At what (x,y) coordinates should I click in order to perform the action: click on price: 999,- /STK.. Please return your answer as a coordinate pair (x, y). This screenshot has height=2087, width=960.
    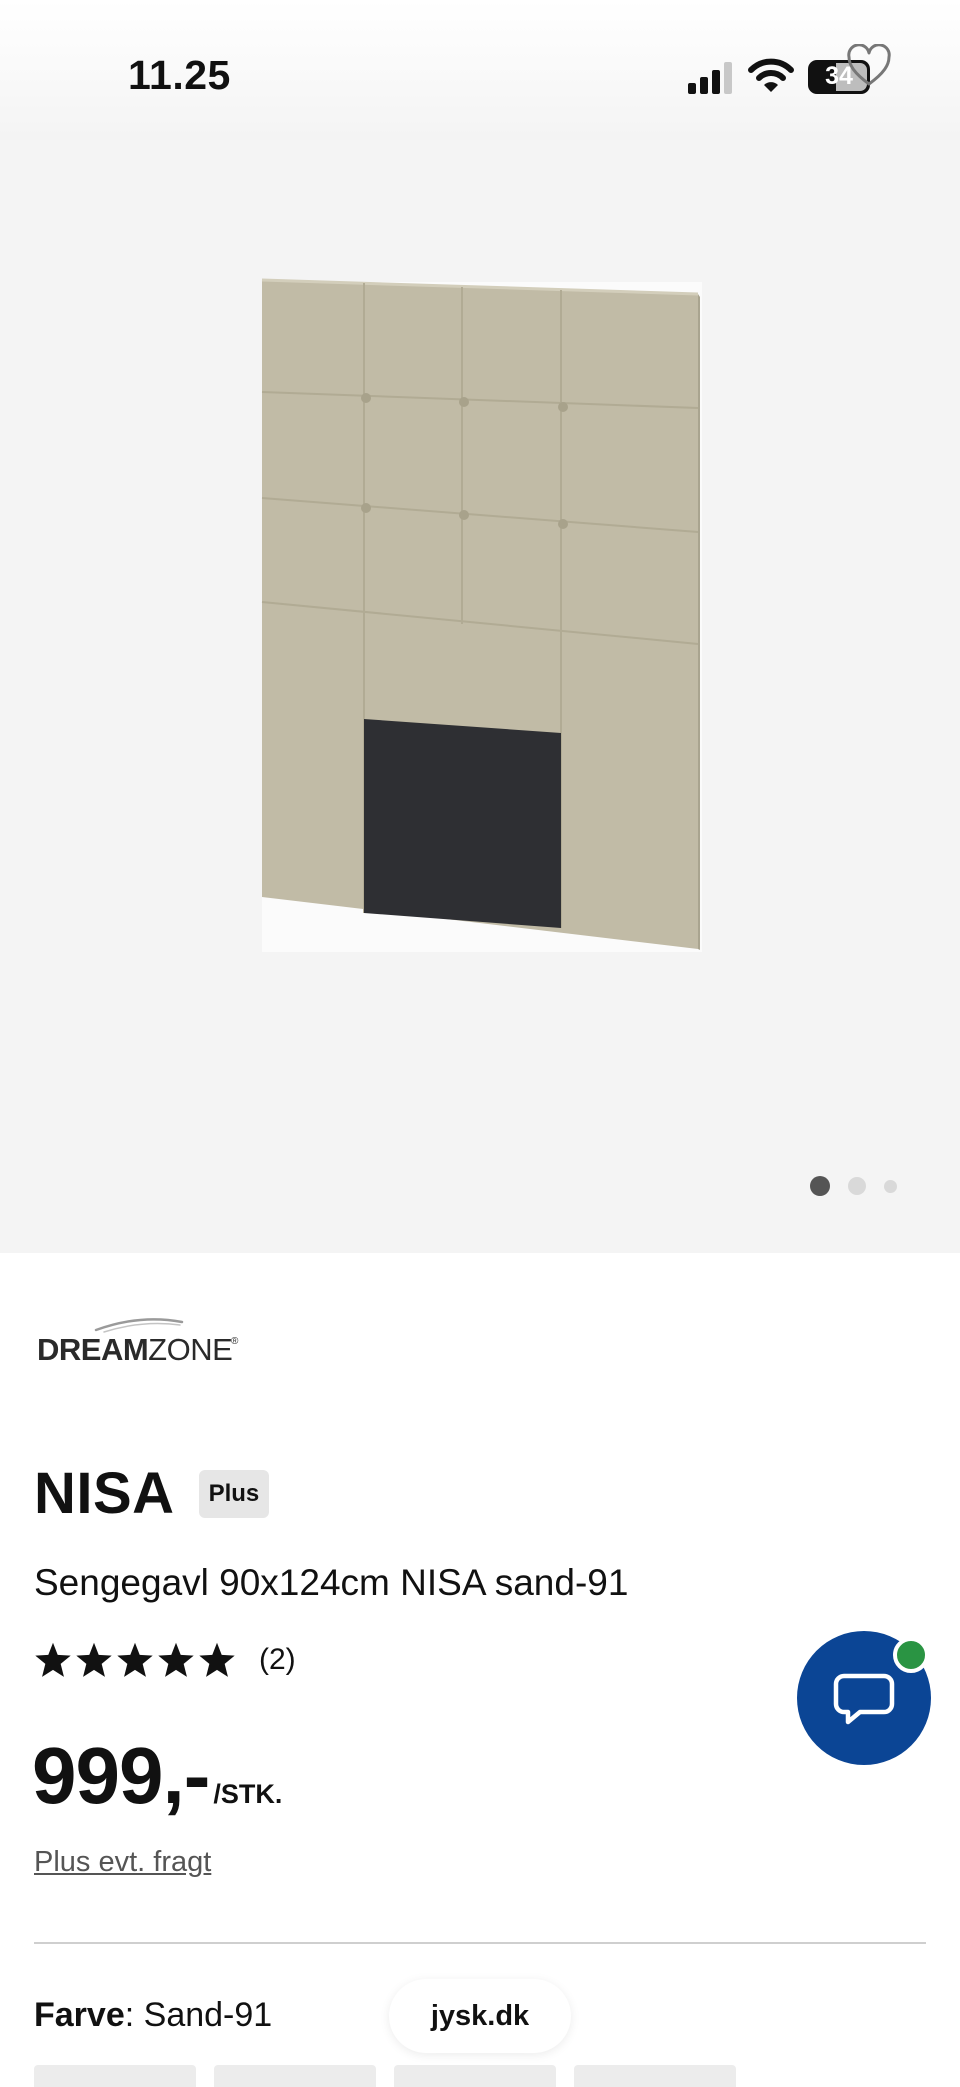
    Looking at the image, I should click on (157, 1776).